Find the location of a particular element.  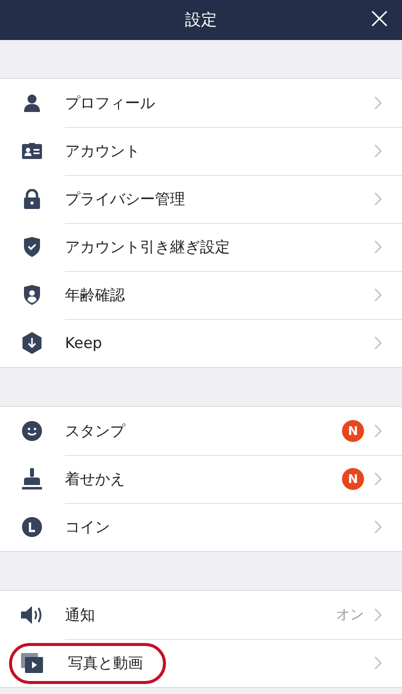

shield-check-icon is located at coordinates (31, 247).